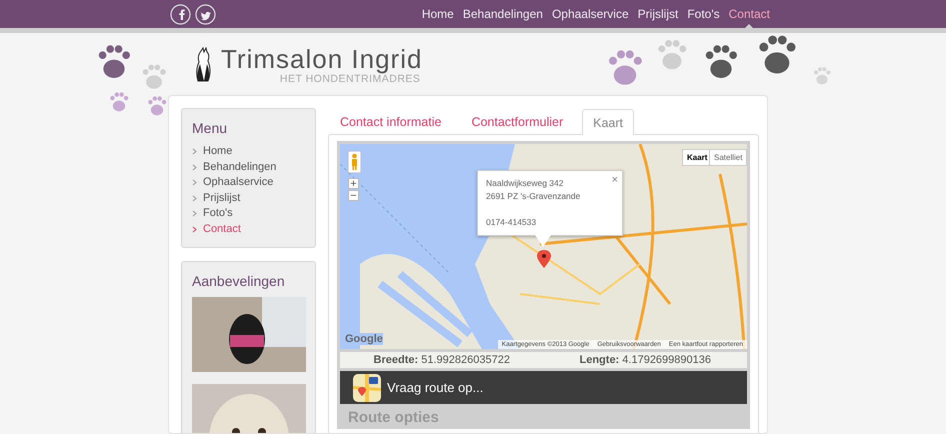 The height and width of the screenshot is (434, 946). I want to click on facebook-icon, so click(180, 14).